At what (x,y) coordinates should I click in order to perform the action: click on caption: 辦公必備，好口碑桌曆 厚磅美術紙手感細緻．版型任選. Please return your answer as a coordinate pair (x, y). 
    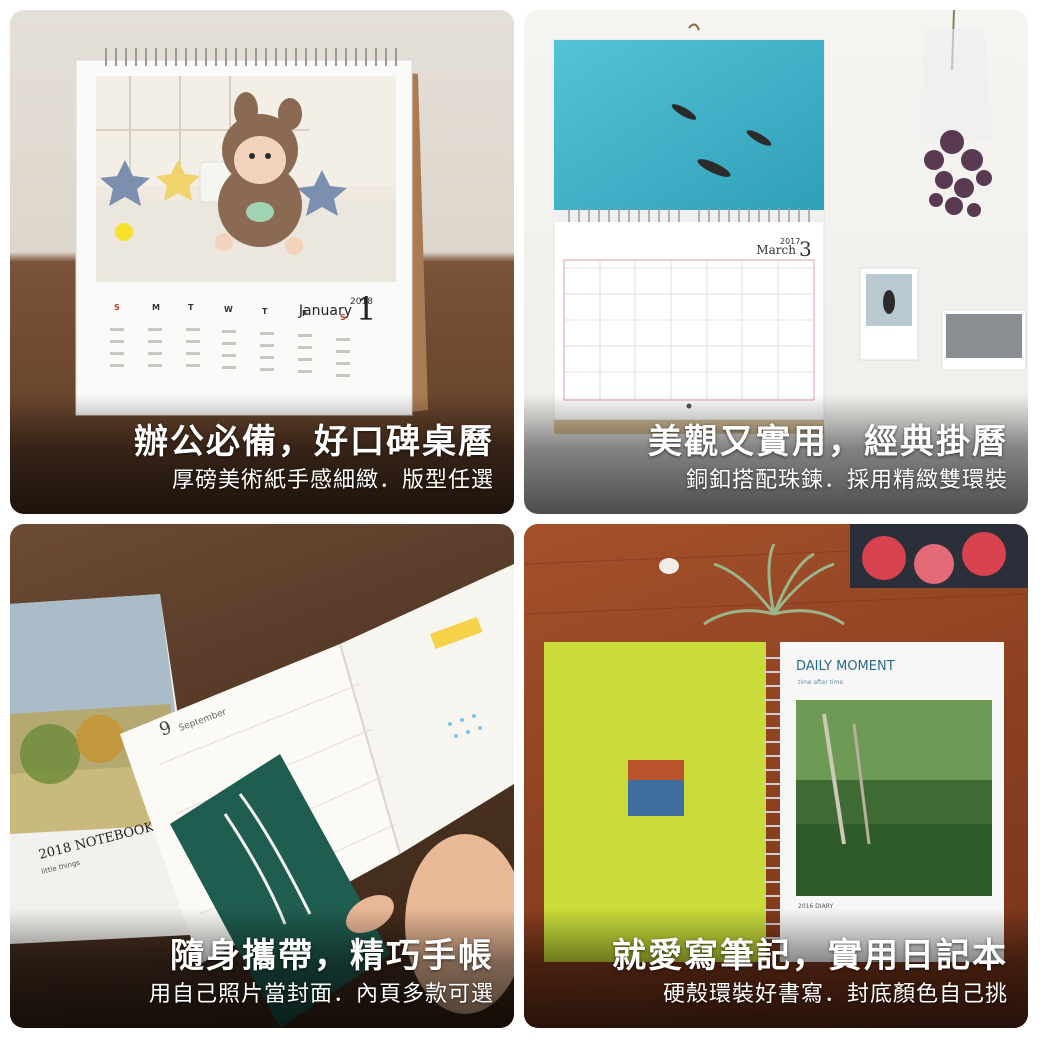
    Looking at the image, I should click on (314, 459).